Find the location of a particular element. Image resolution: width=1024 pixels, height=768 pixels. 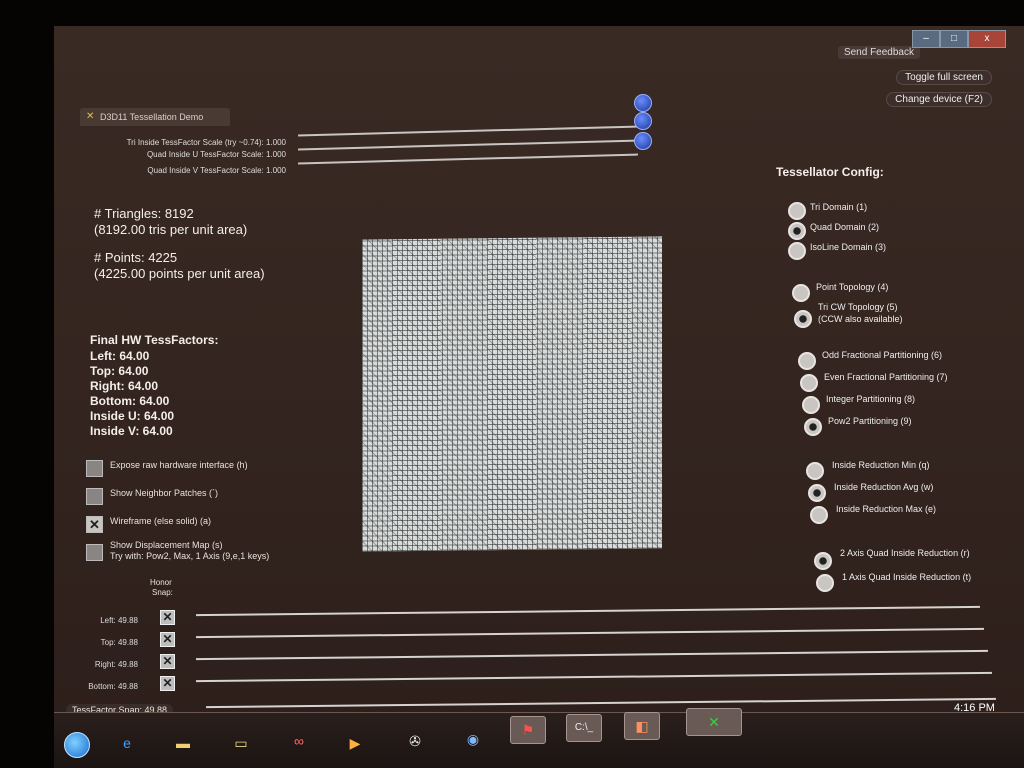

edge-left-label: Left: 49.88 is located at coordinates (119, 620).